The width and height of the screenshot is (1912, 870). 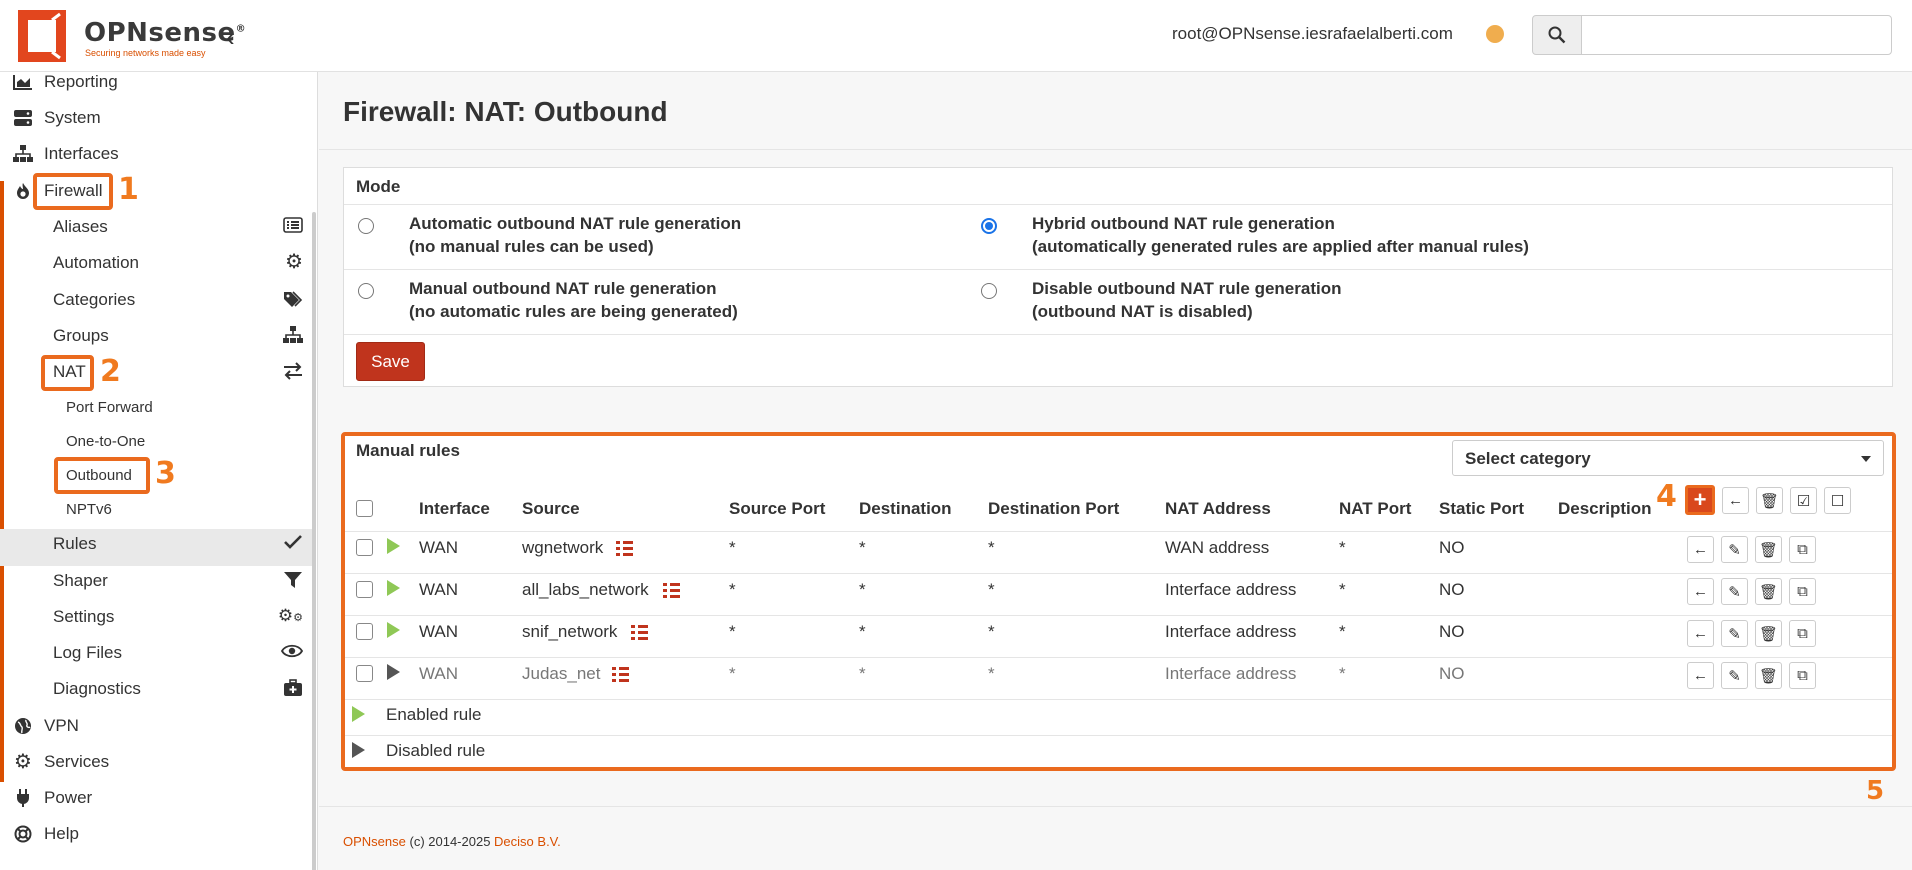 What do you see at coordinates (105, 441) in the screenshot?
I see `sidebar-item-one-to-one: One-to-One` at bounding box center [105, 441].